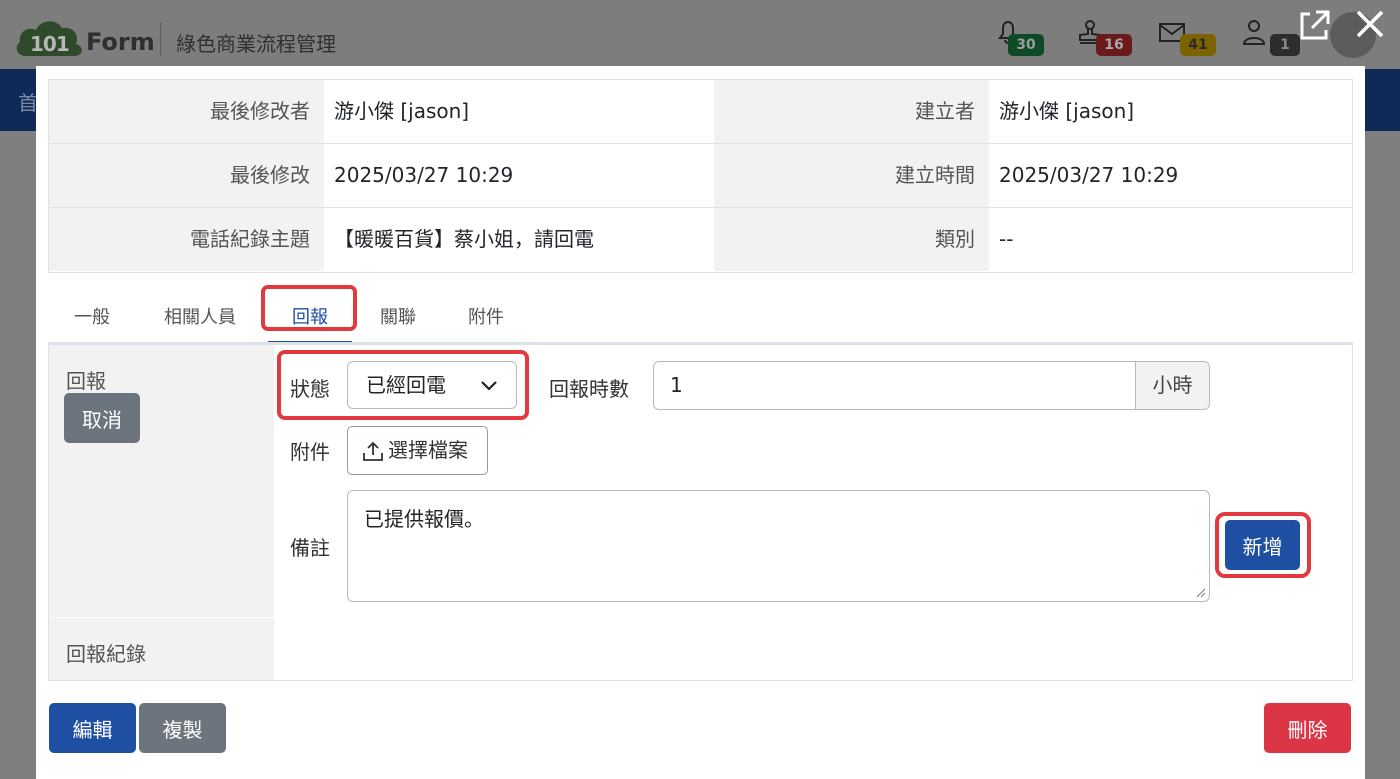 This screenshot has width=1400, height=779. I want to click on info-row: 電話紀錄主題 【暖暖百貨】蔡小姐，請回電 類別 --, so click(700, 240).